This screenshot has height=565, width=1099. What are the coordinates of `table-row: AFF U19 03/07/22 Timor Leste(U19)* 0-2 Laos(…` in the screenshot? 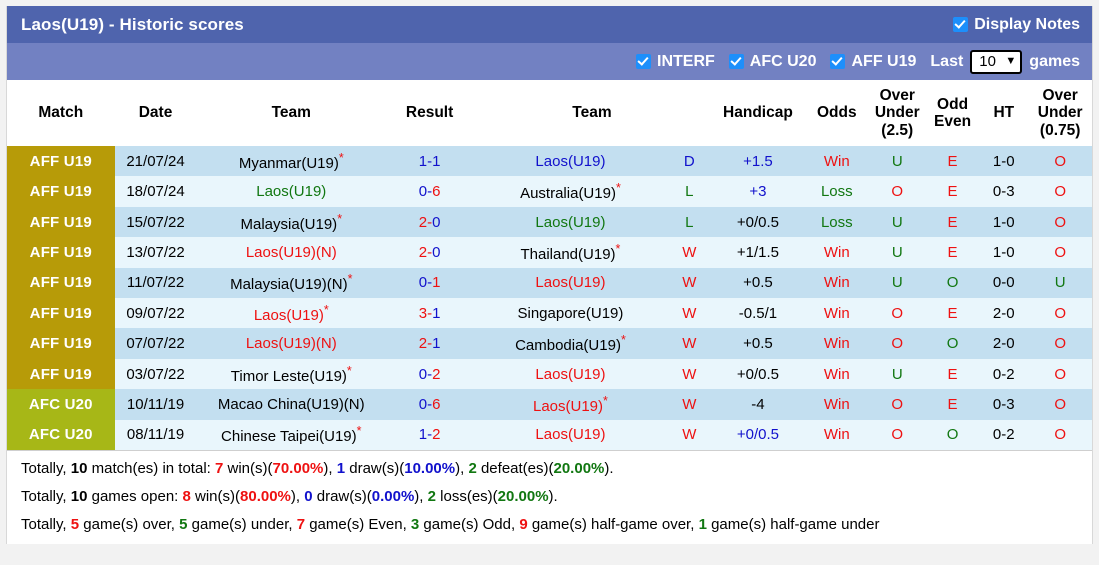 It's located at (549, 374).